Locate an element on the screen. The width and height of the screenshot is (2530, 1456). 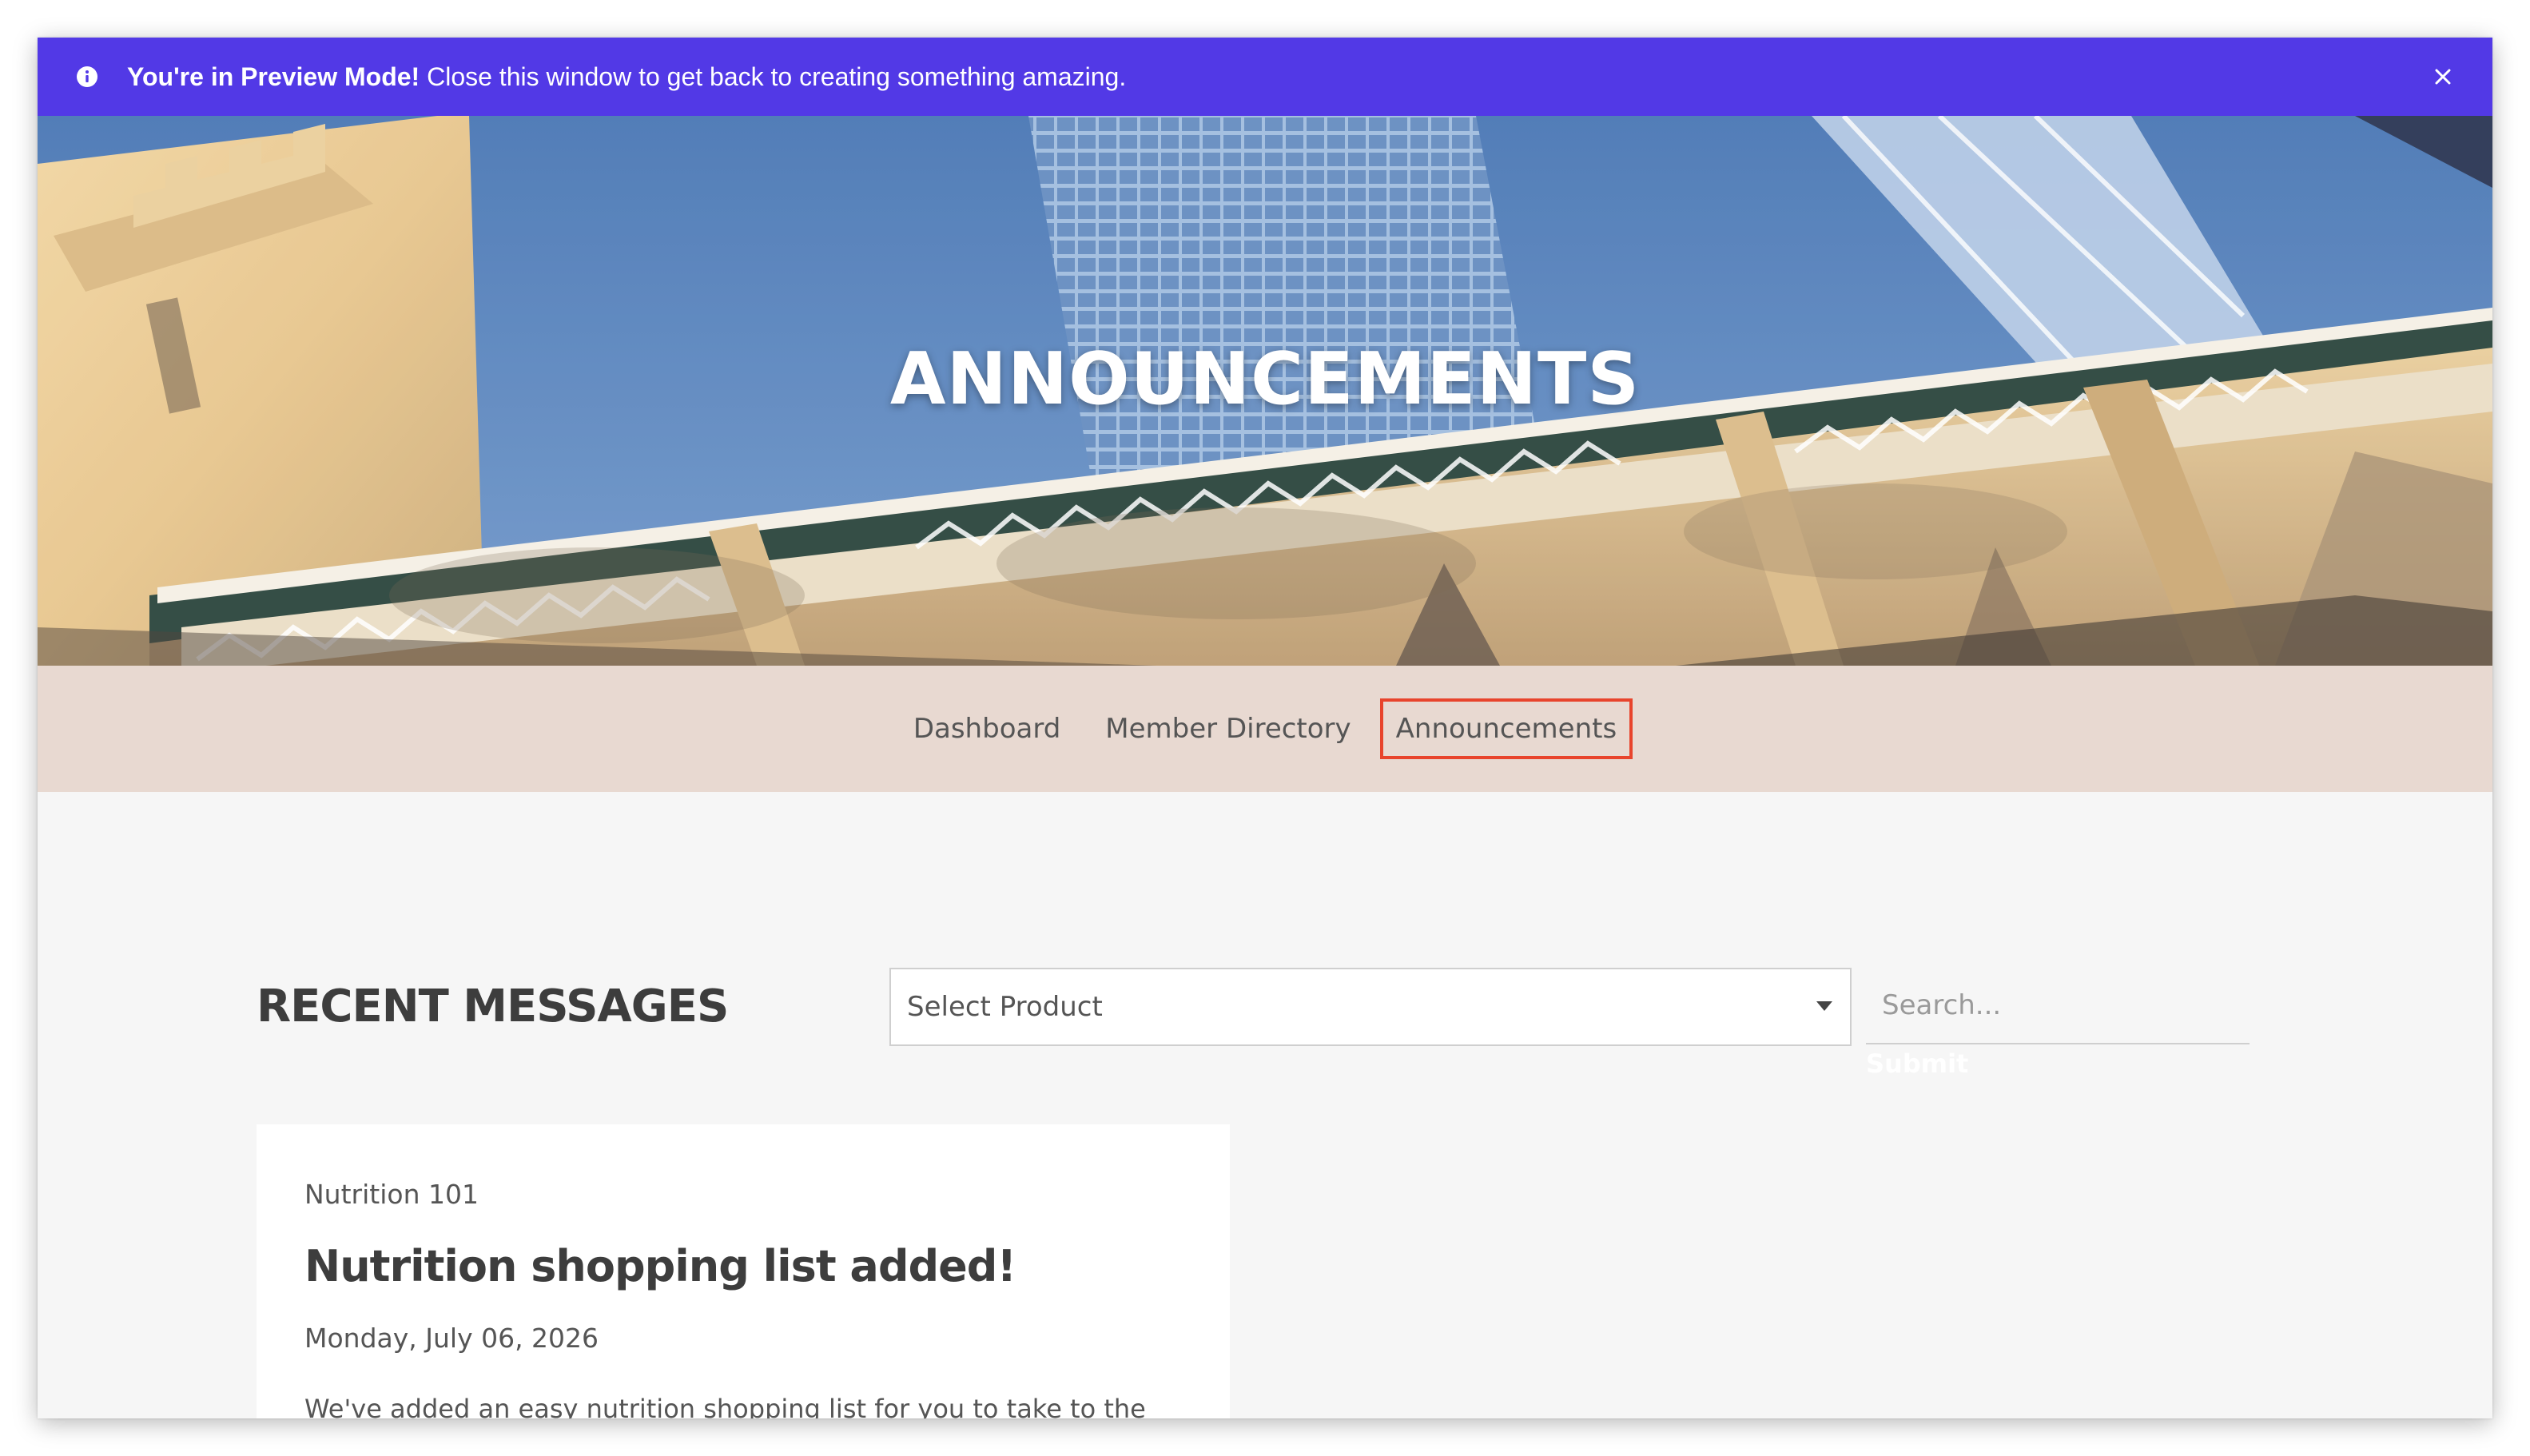
info-icon is located at coordinates (87, 76).